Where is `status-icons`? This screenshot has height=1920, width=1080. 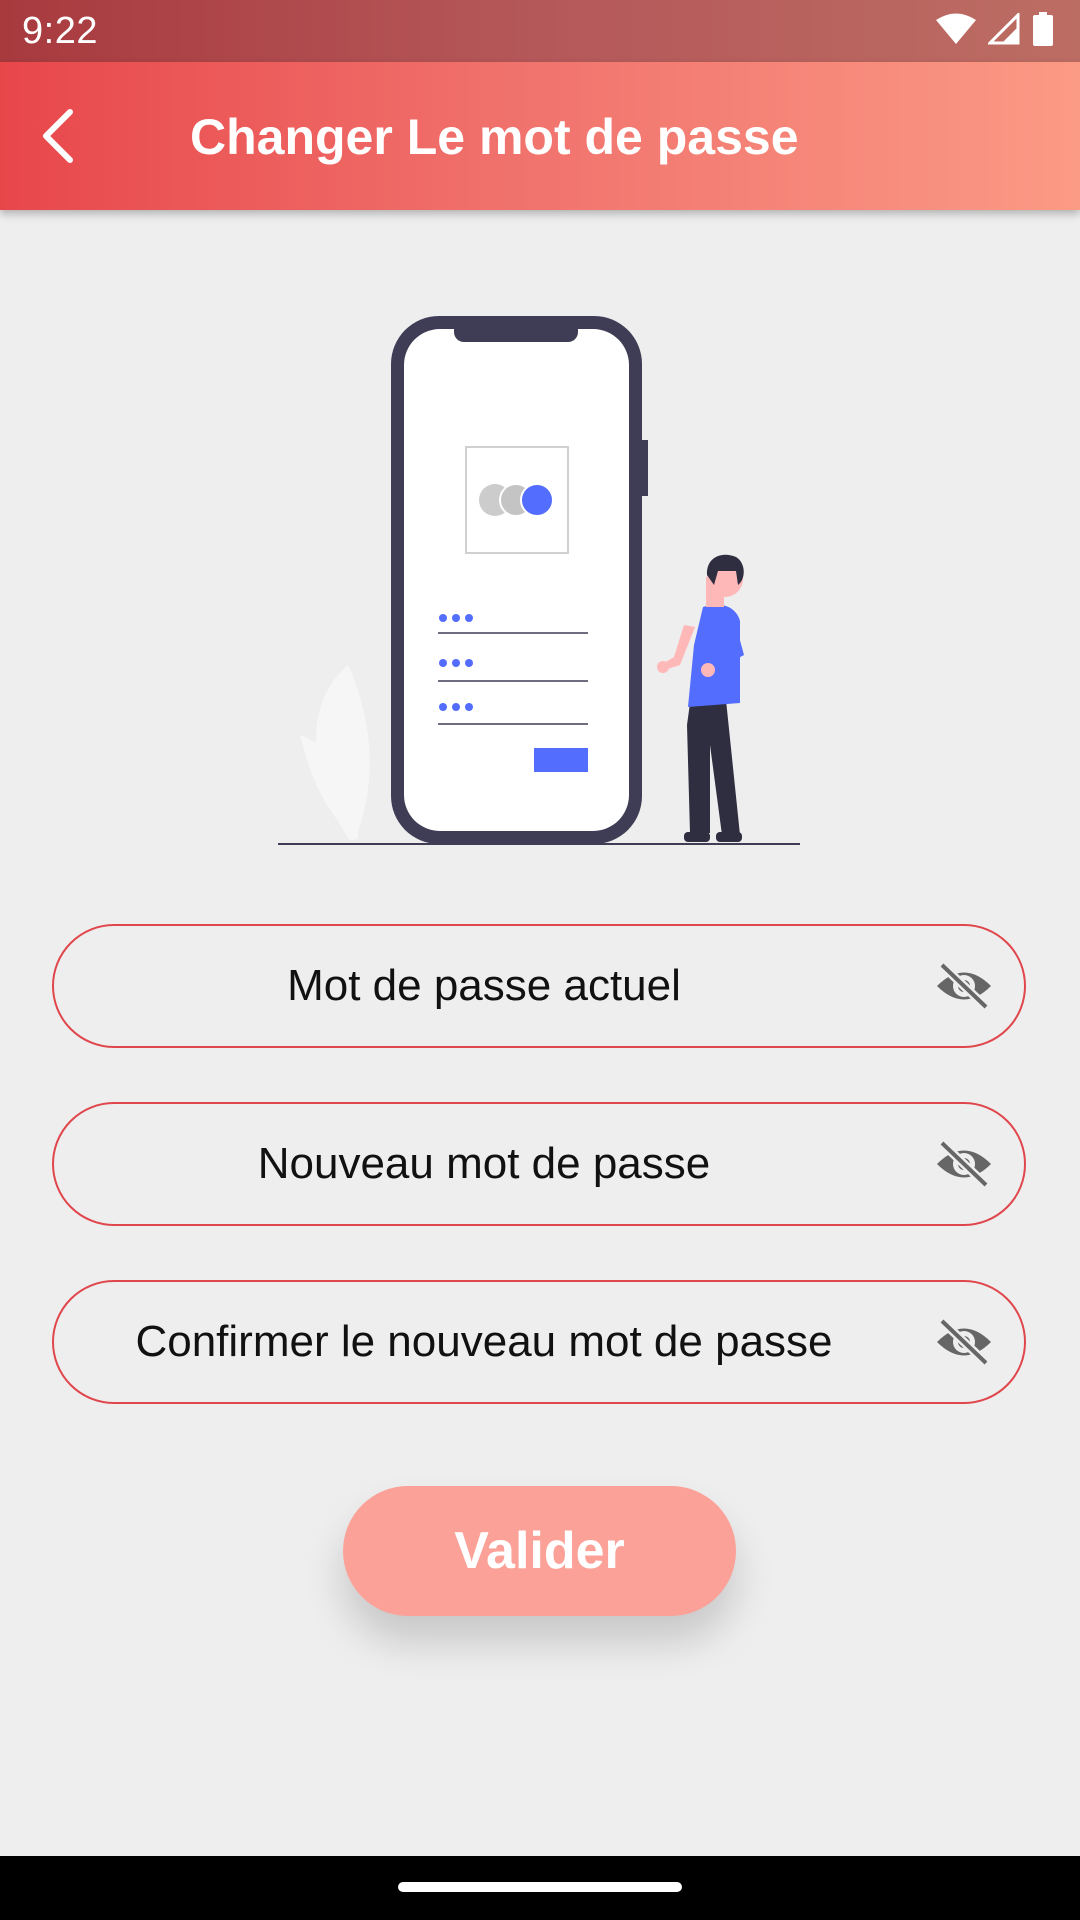 status-icons is located at coordinates (995, 30).